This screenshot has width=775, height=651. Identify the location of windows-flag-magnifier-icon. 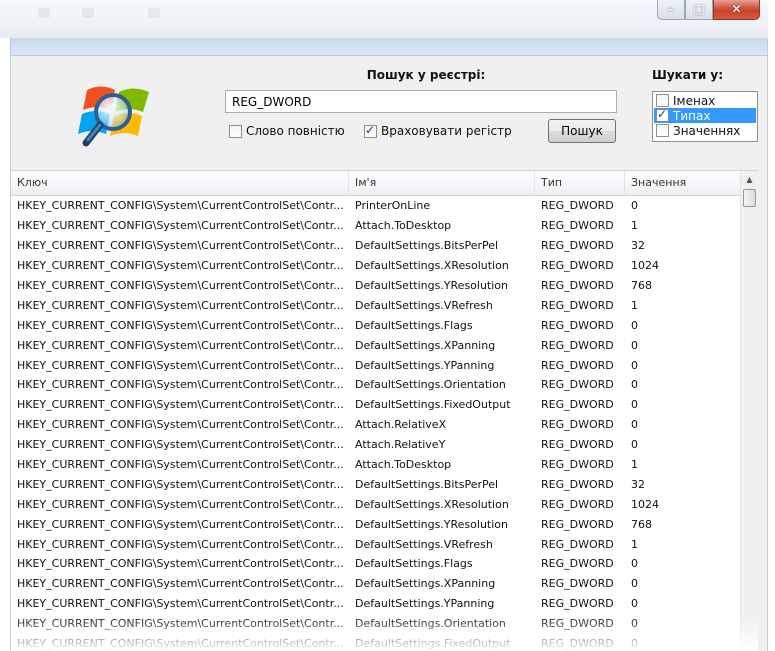
(113, 116).